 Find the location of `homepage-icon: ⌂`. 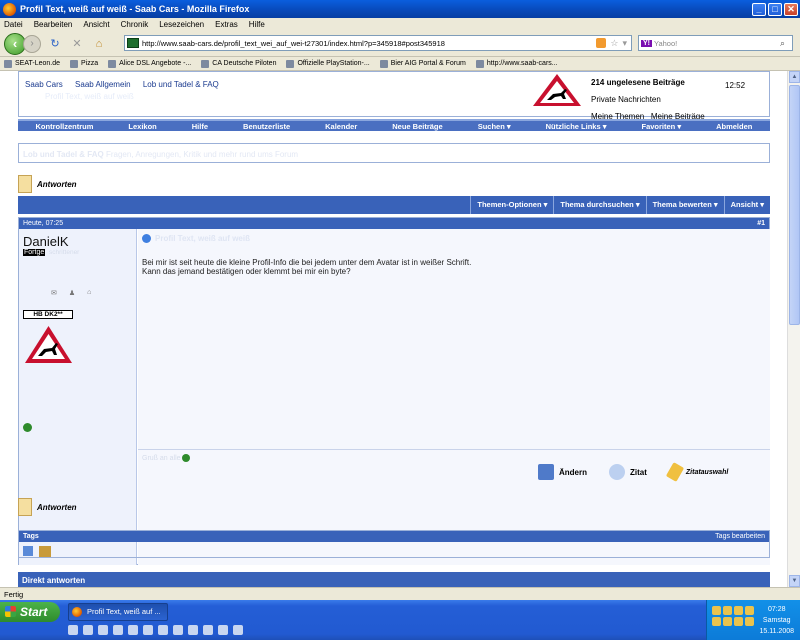

homepage-icon: ⌂ is located at coordinates (89, 293).